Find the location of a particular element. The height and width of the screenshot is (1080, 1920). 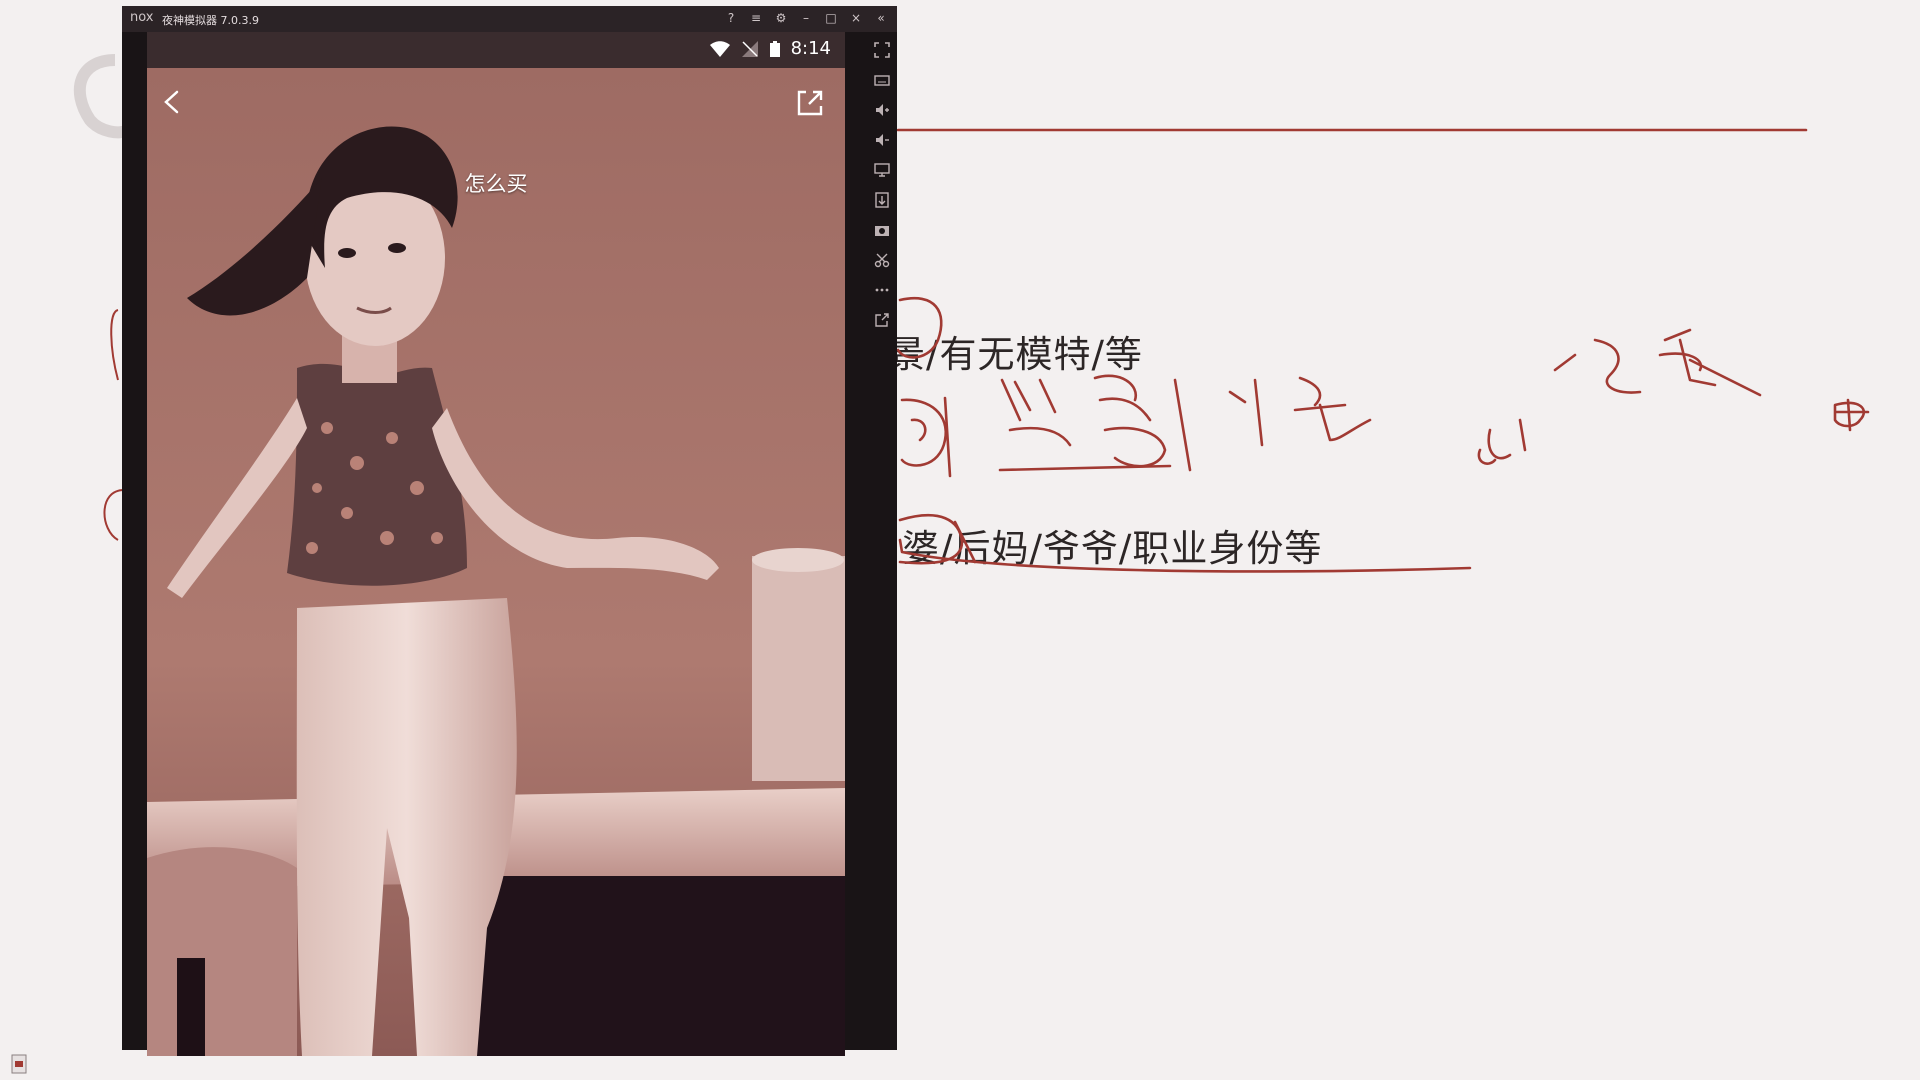

volume-up-button is located at coordinates (882, 110).